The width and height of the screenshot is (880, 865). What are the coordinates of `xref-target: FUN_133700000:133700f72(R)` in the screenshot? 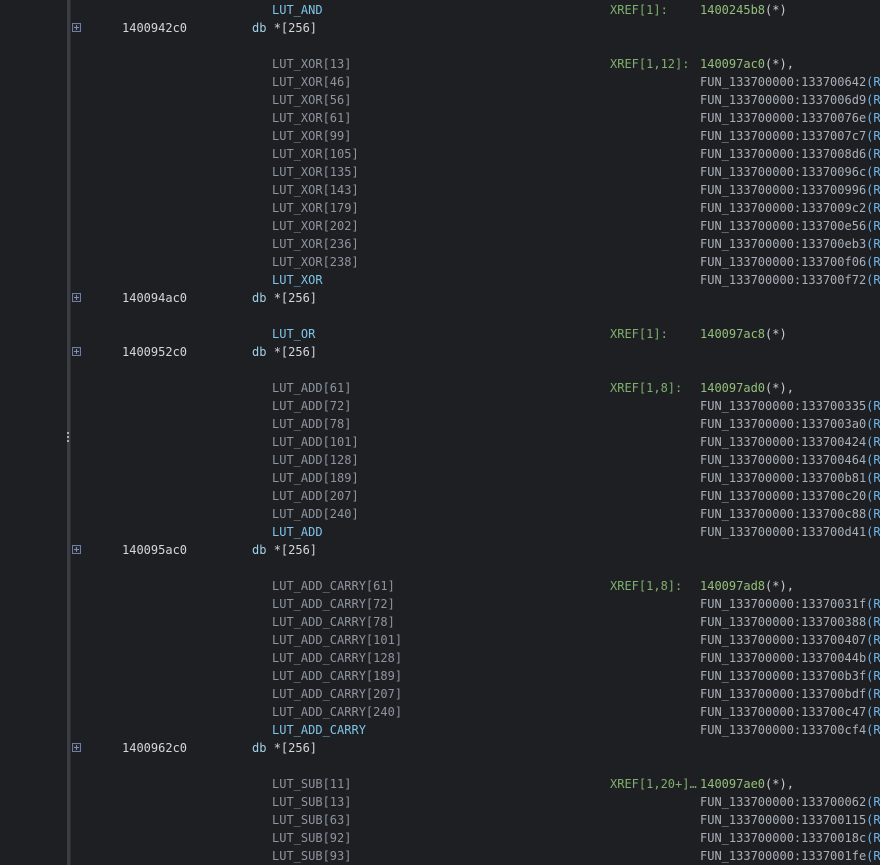 It's located at (790, 280).